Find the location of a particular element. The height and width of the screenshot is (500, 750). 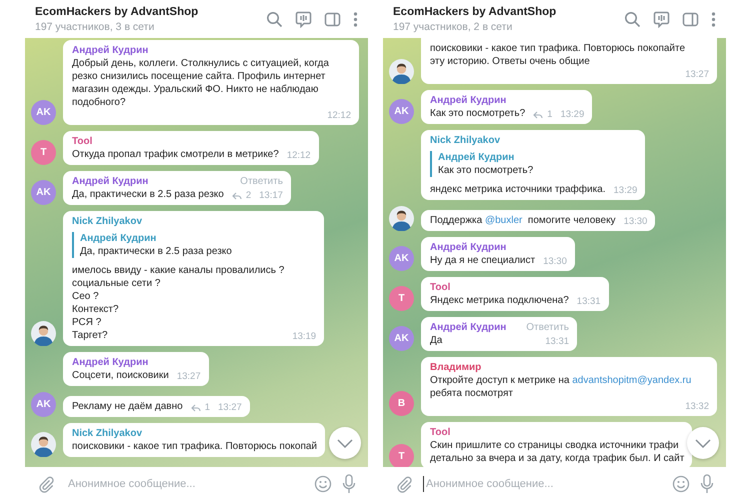

message-text: Яндекс метрика подключена? is located at coordinates (499, 300).